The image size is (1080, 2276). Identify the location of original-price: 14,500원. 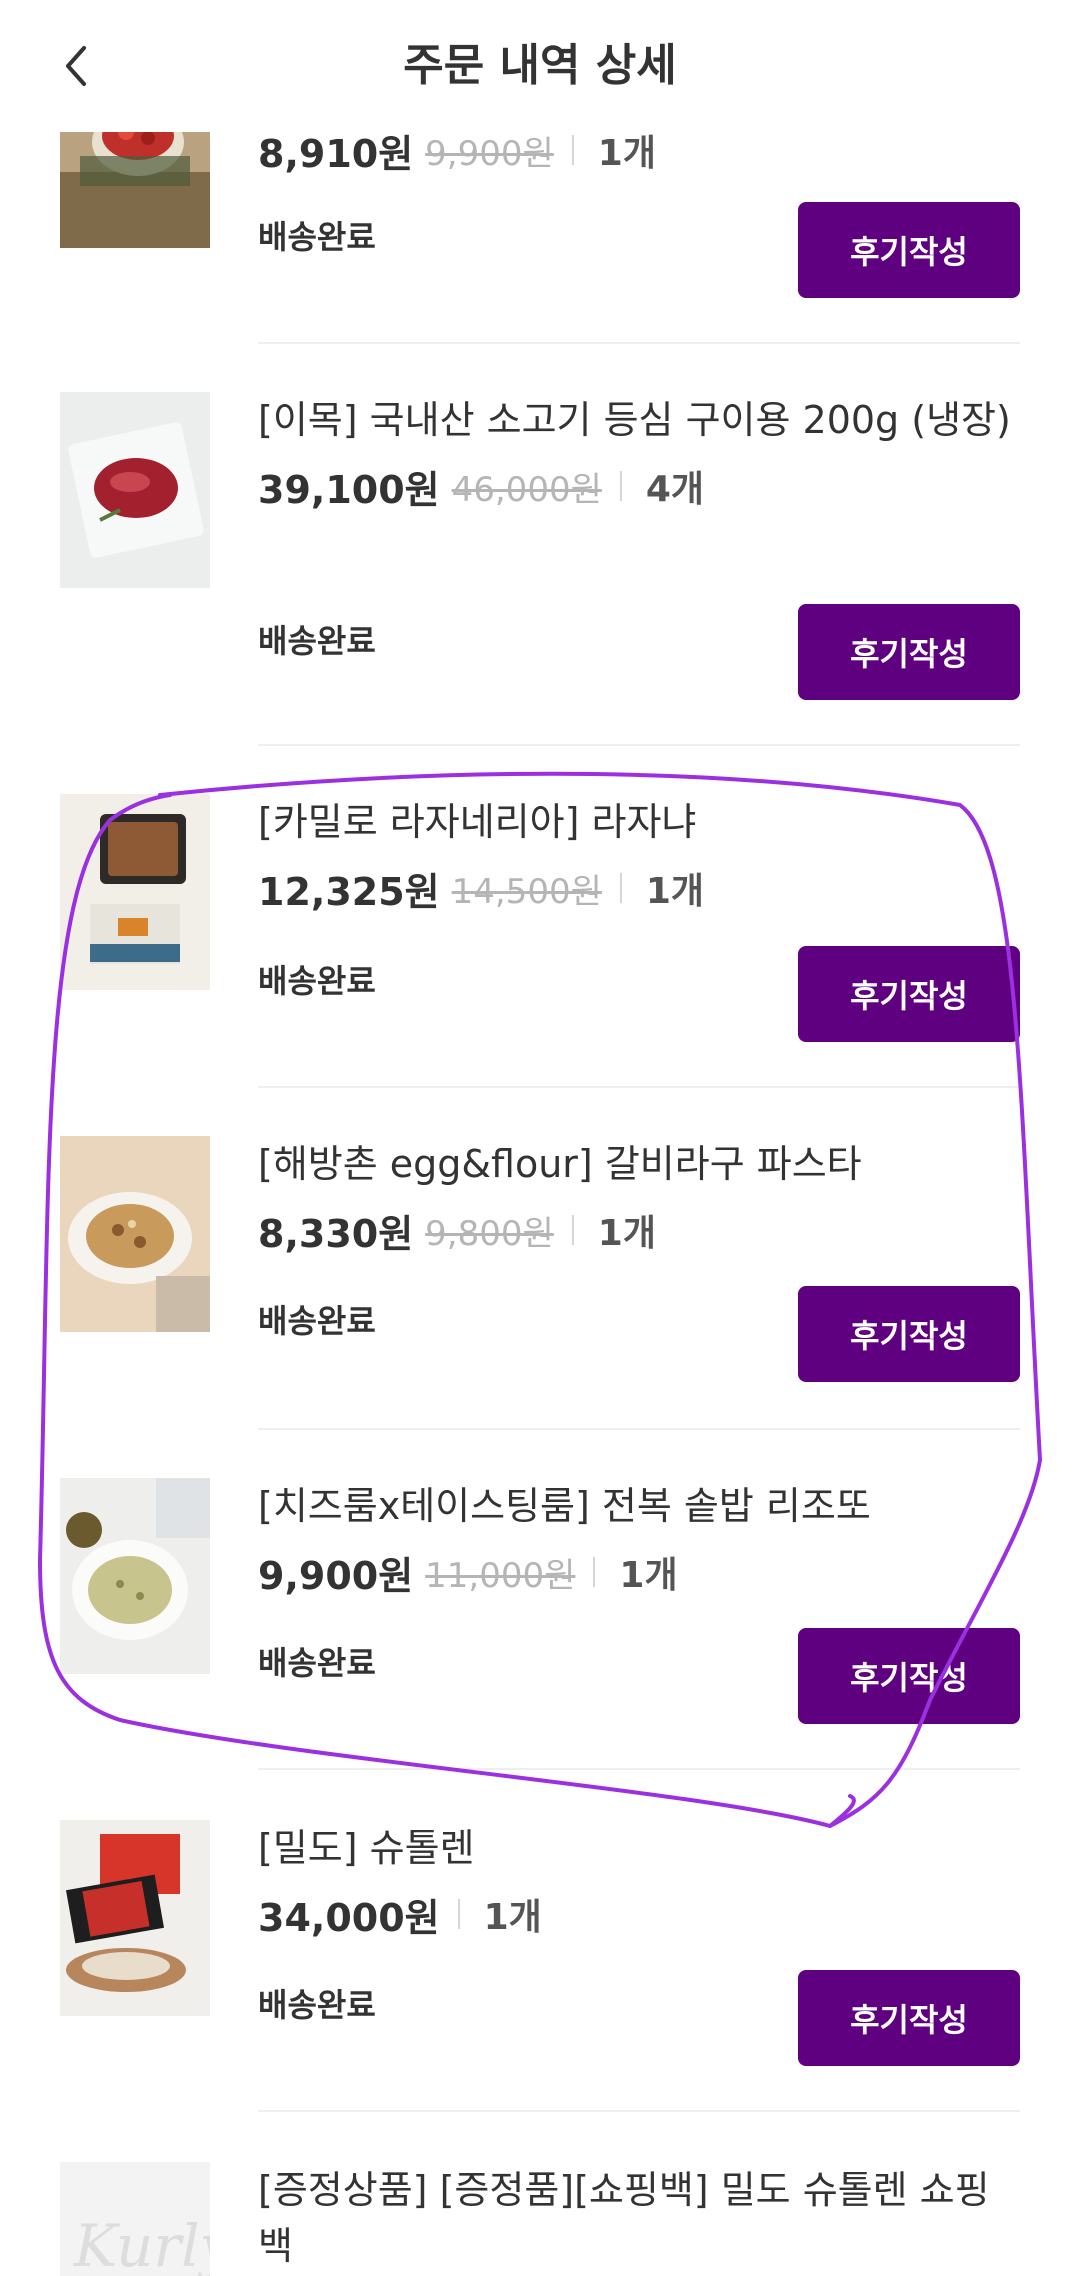
(526, 891).